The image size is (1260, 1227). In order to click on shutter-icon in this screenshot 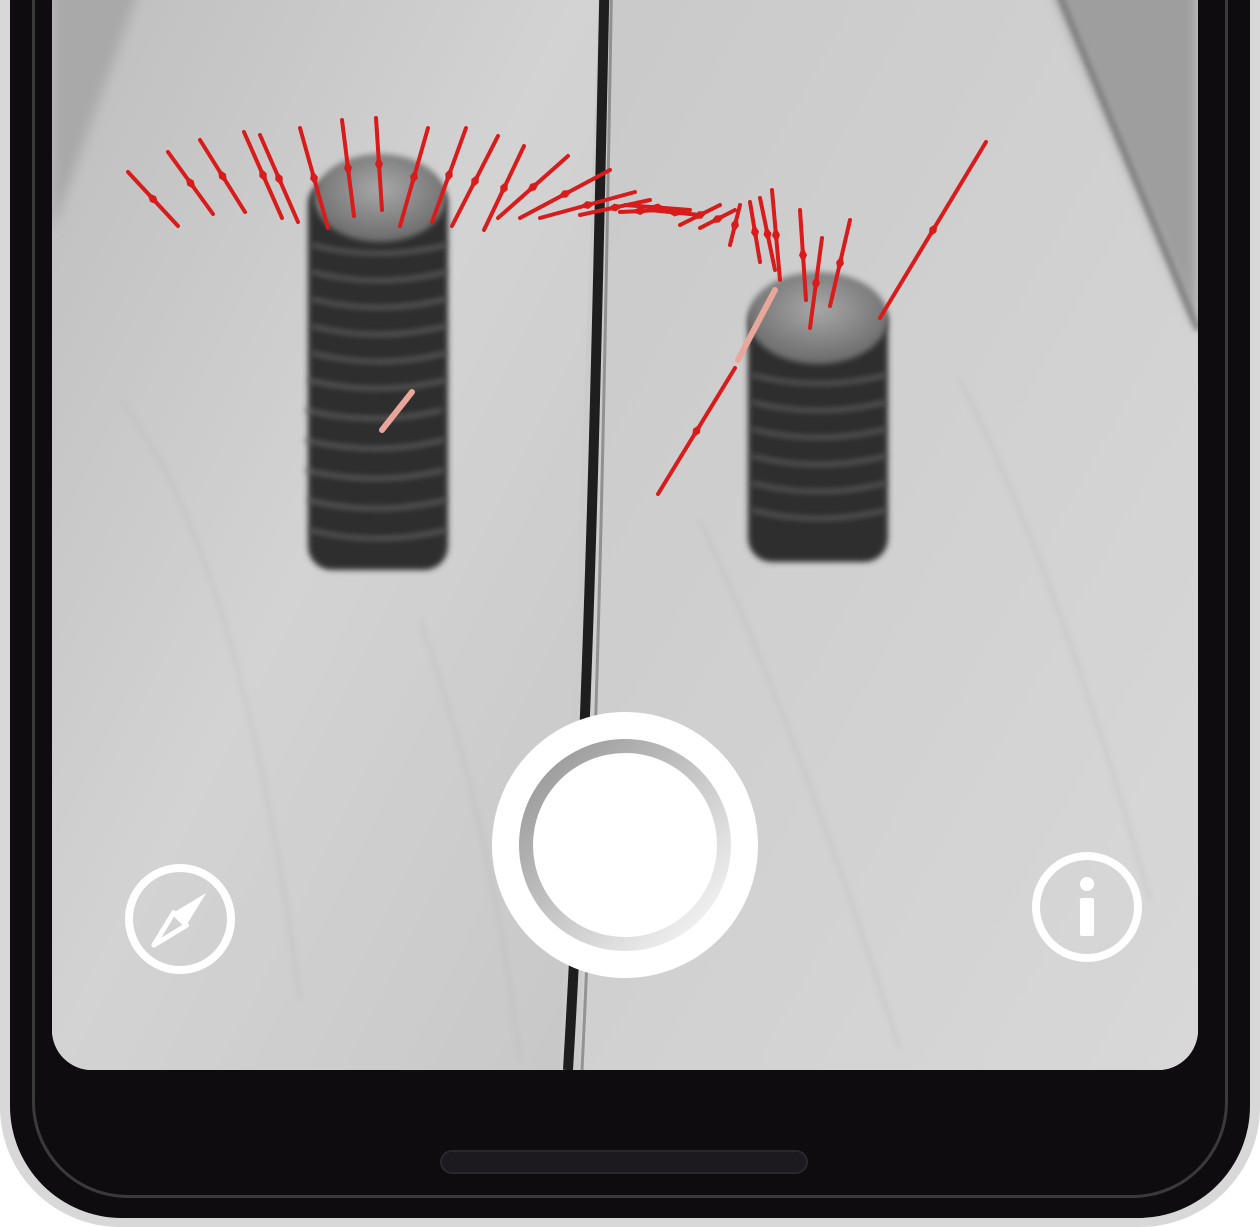, I will do `click(625, 845)`.